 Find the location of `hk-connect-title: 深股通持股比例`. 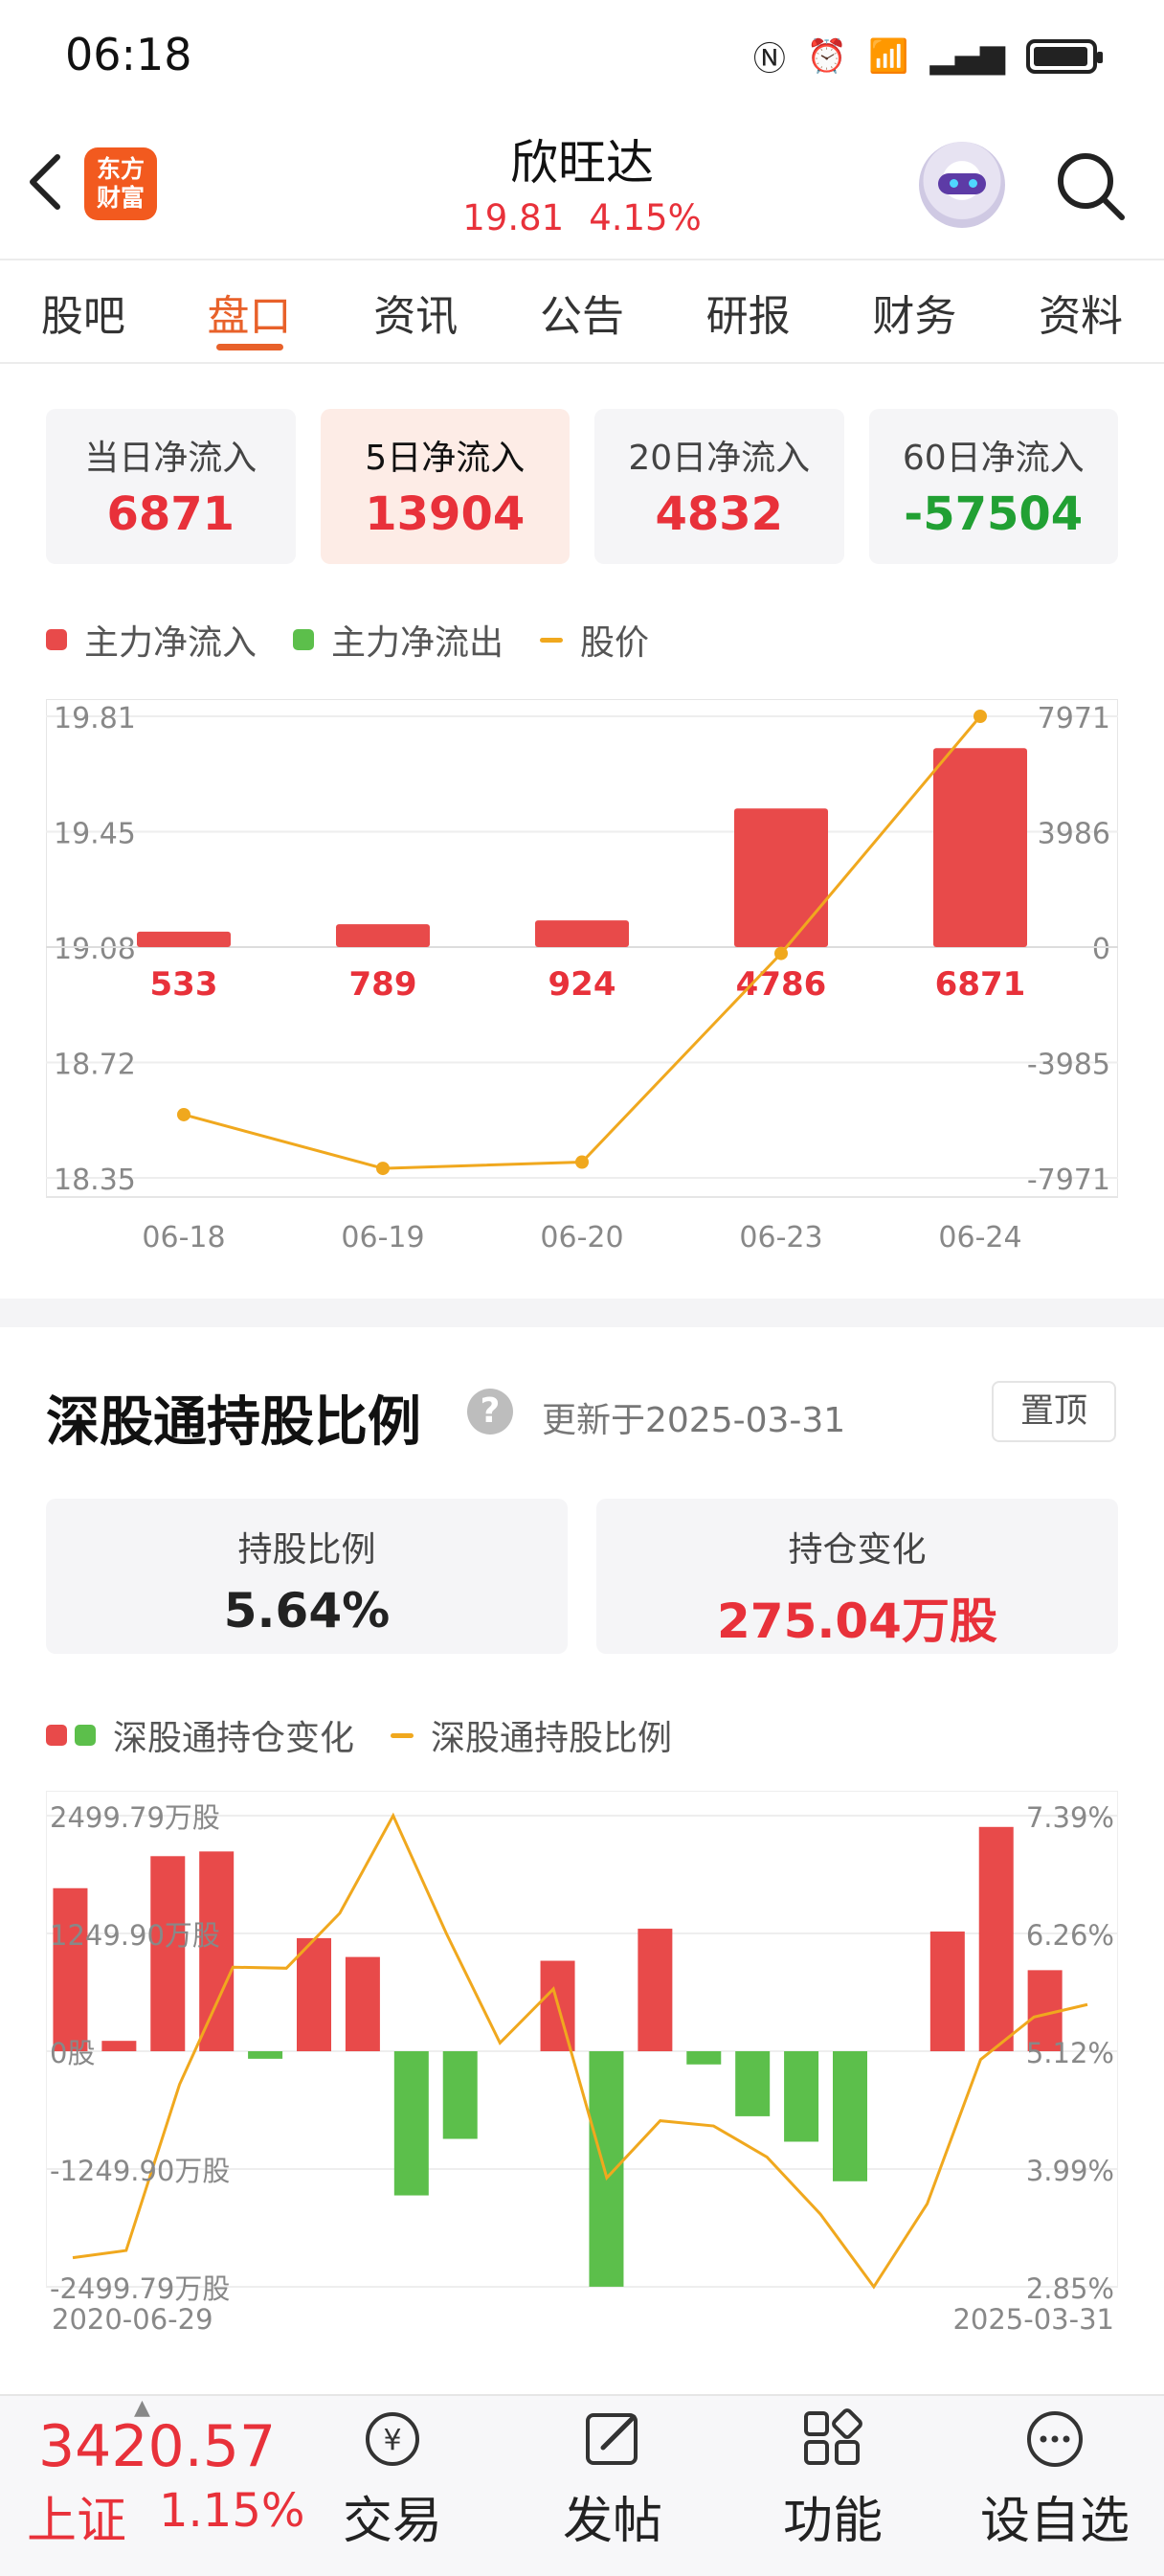

hk-connect-title: 深股通持股比例 is located at coordinates (234, 1422).